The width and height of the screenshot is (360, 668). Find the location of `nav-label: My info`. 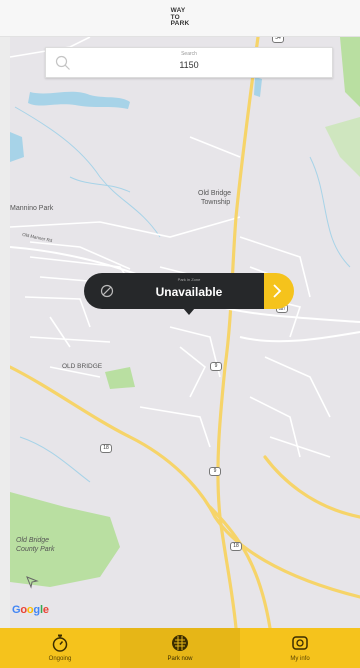

nav-label: My info is located at coordinates (300, 659).